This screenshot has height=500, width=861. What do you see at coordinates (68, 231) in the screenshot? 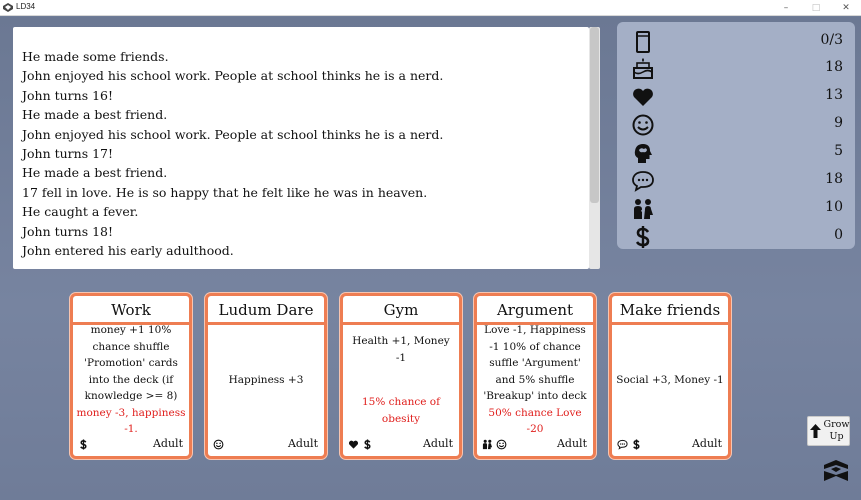
I see `log-line: John turns 18!` at bounding box center [68, 231].